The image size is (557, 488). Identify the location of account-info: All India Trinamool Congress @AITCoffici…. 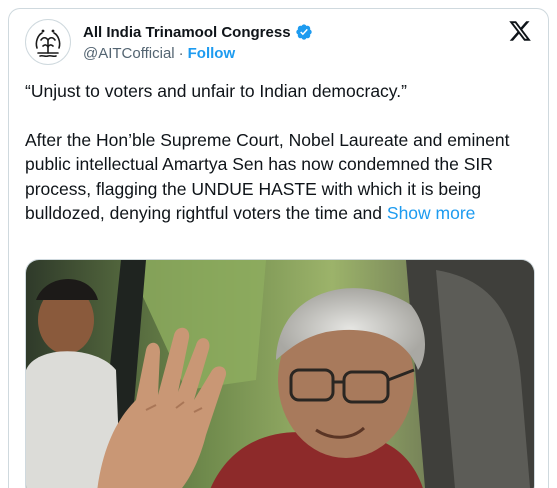
(198, 42).